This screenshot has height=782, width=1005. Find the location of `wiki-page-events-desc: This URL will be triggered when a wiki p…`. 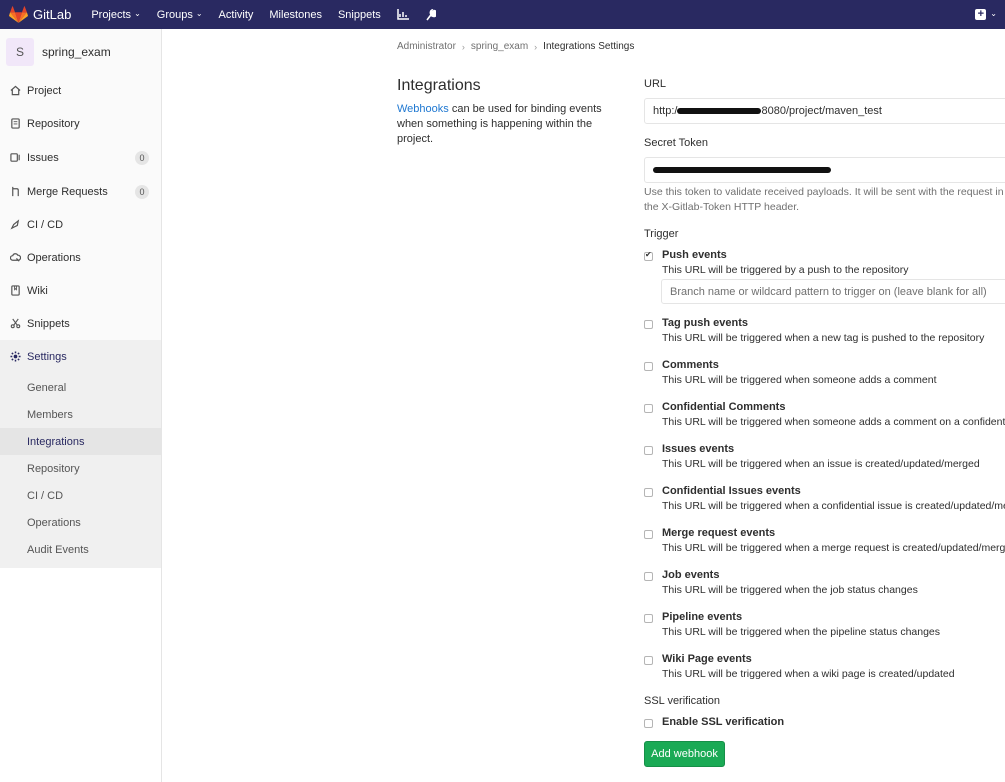

wiki-page-events-desc: This URL will be triggered when a wiki p… is located at coordinates (808, 674).